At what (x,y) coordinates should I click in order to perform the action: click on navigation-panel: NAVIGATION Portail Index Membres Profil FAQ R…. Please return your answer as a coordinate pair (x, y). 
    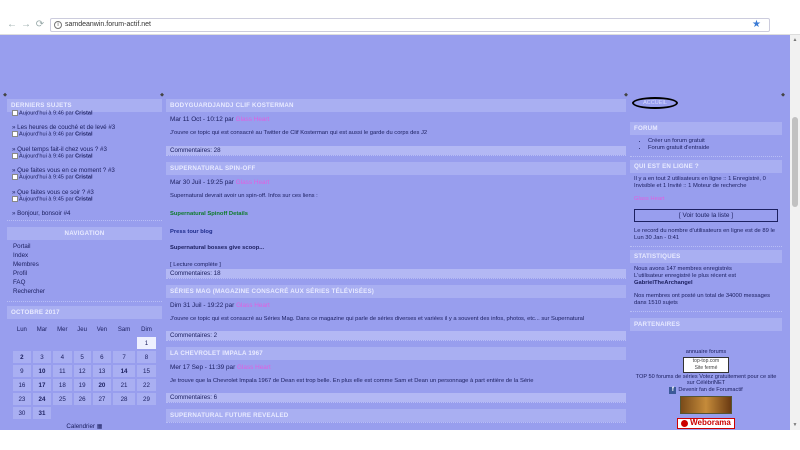
    Looking at the image, I should click on (84, 265).